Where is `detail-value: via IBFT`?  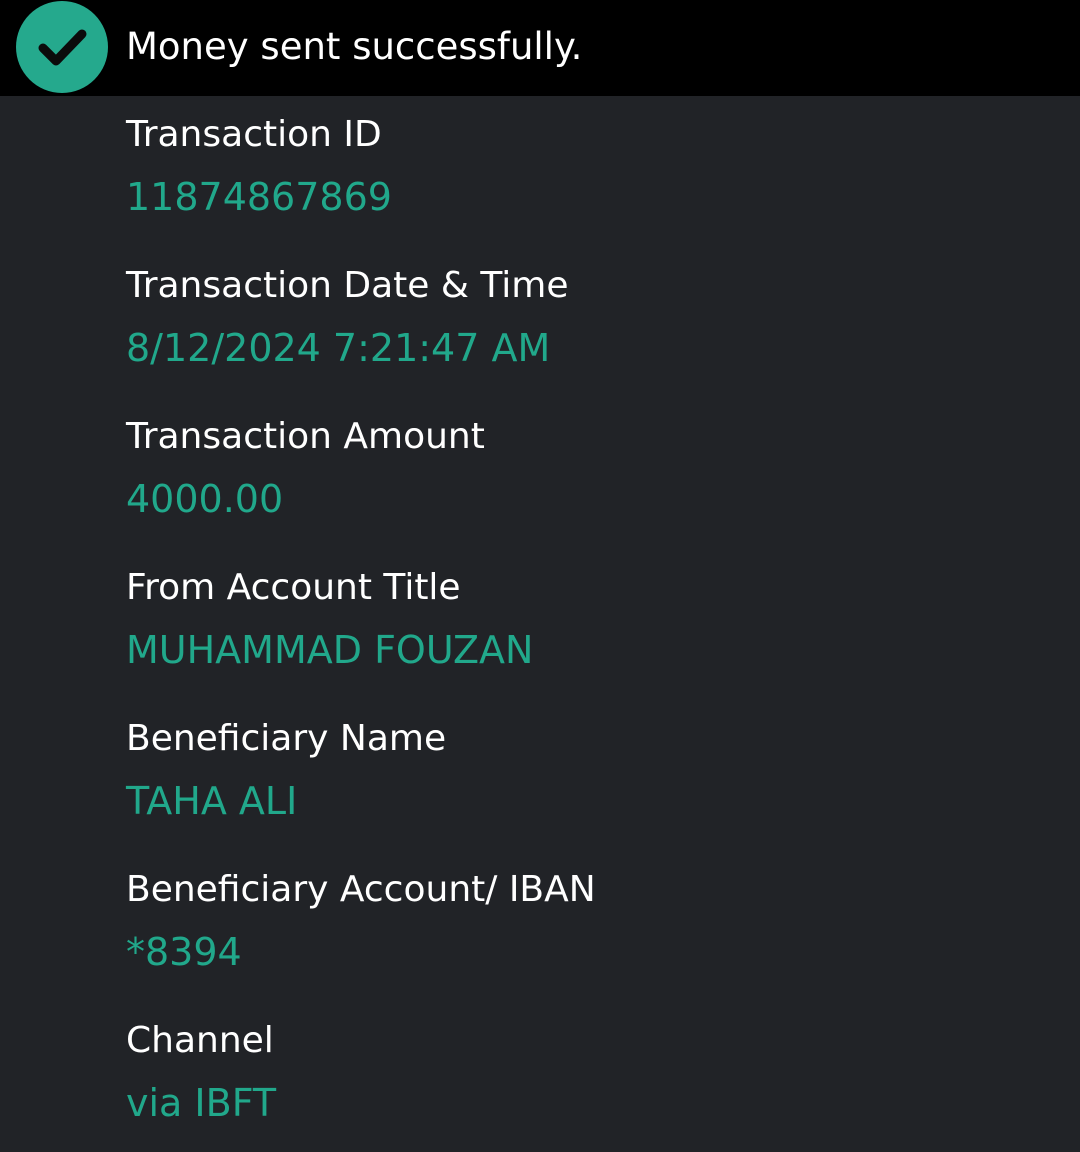
detail-value: via IBFT is located at coordinates (201, 1103).